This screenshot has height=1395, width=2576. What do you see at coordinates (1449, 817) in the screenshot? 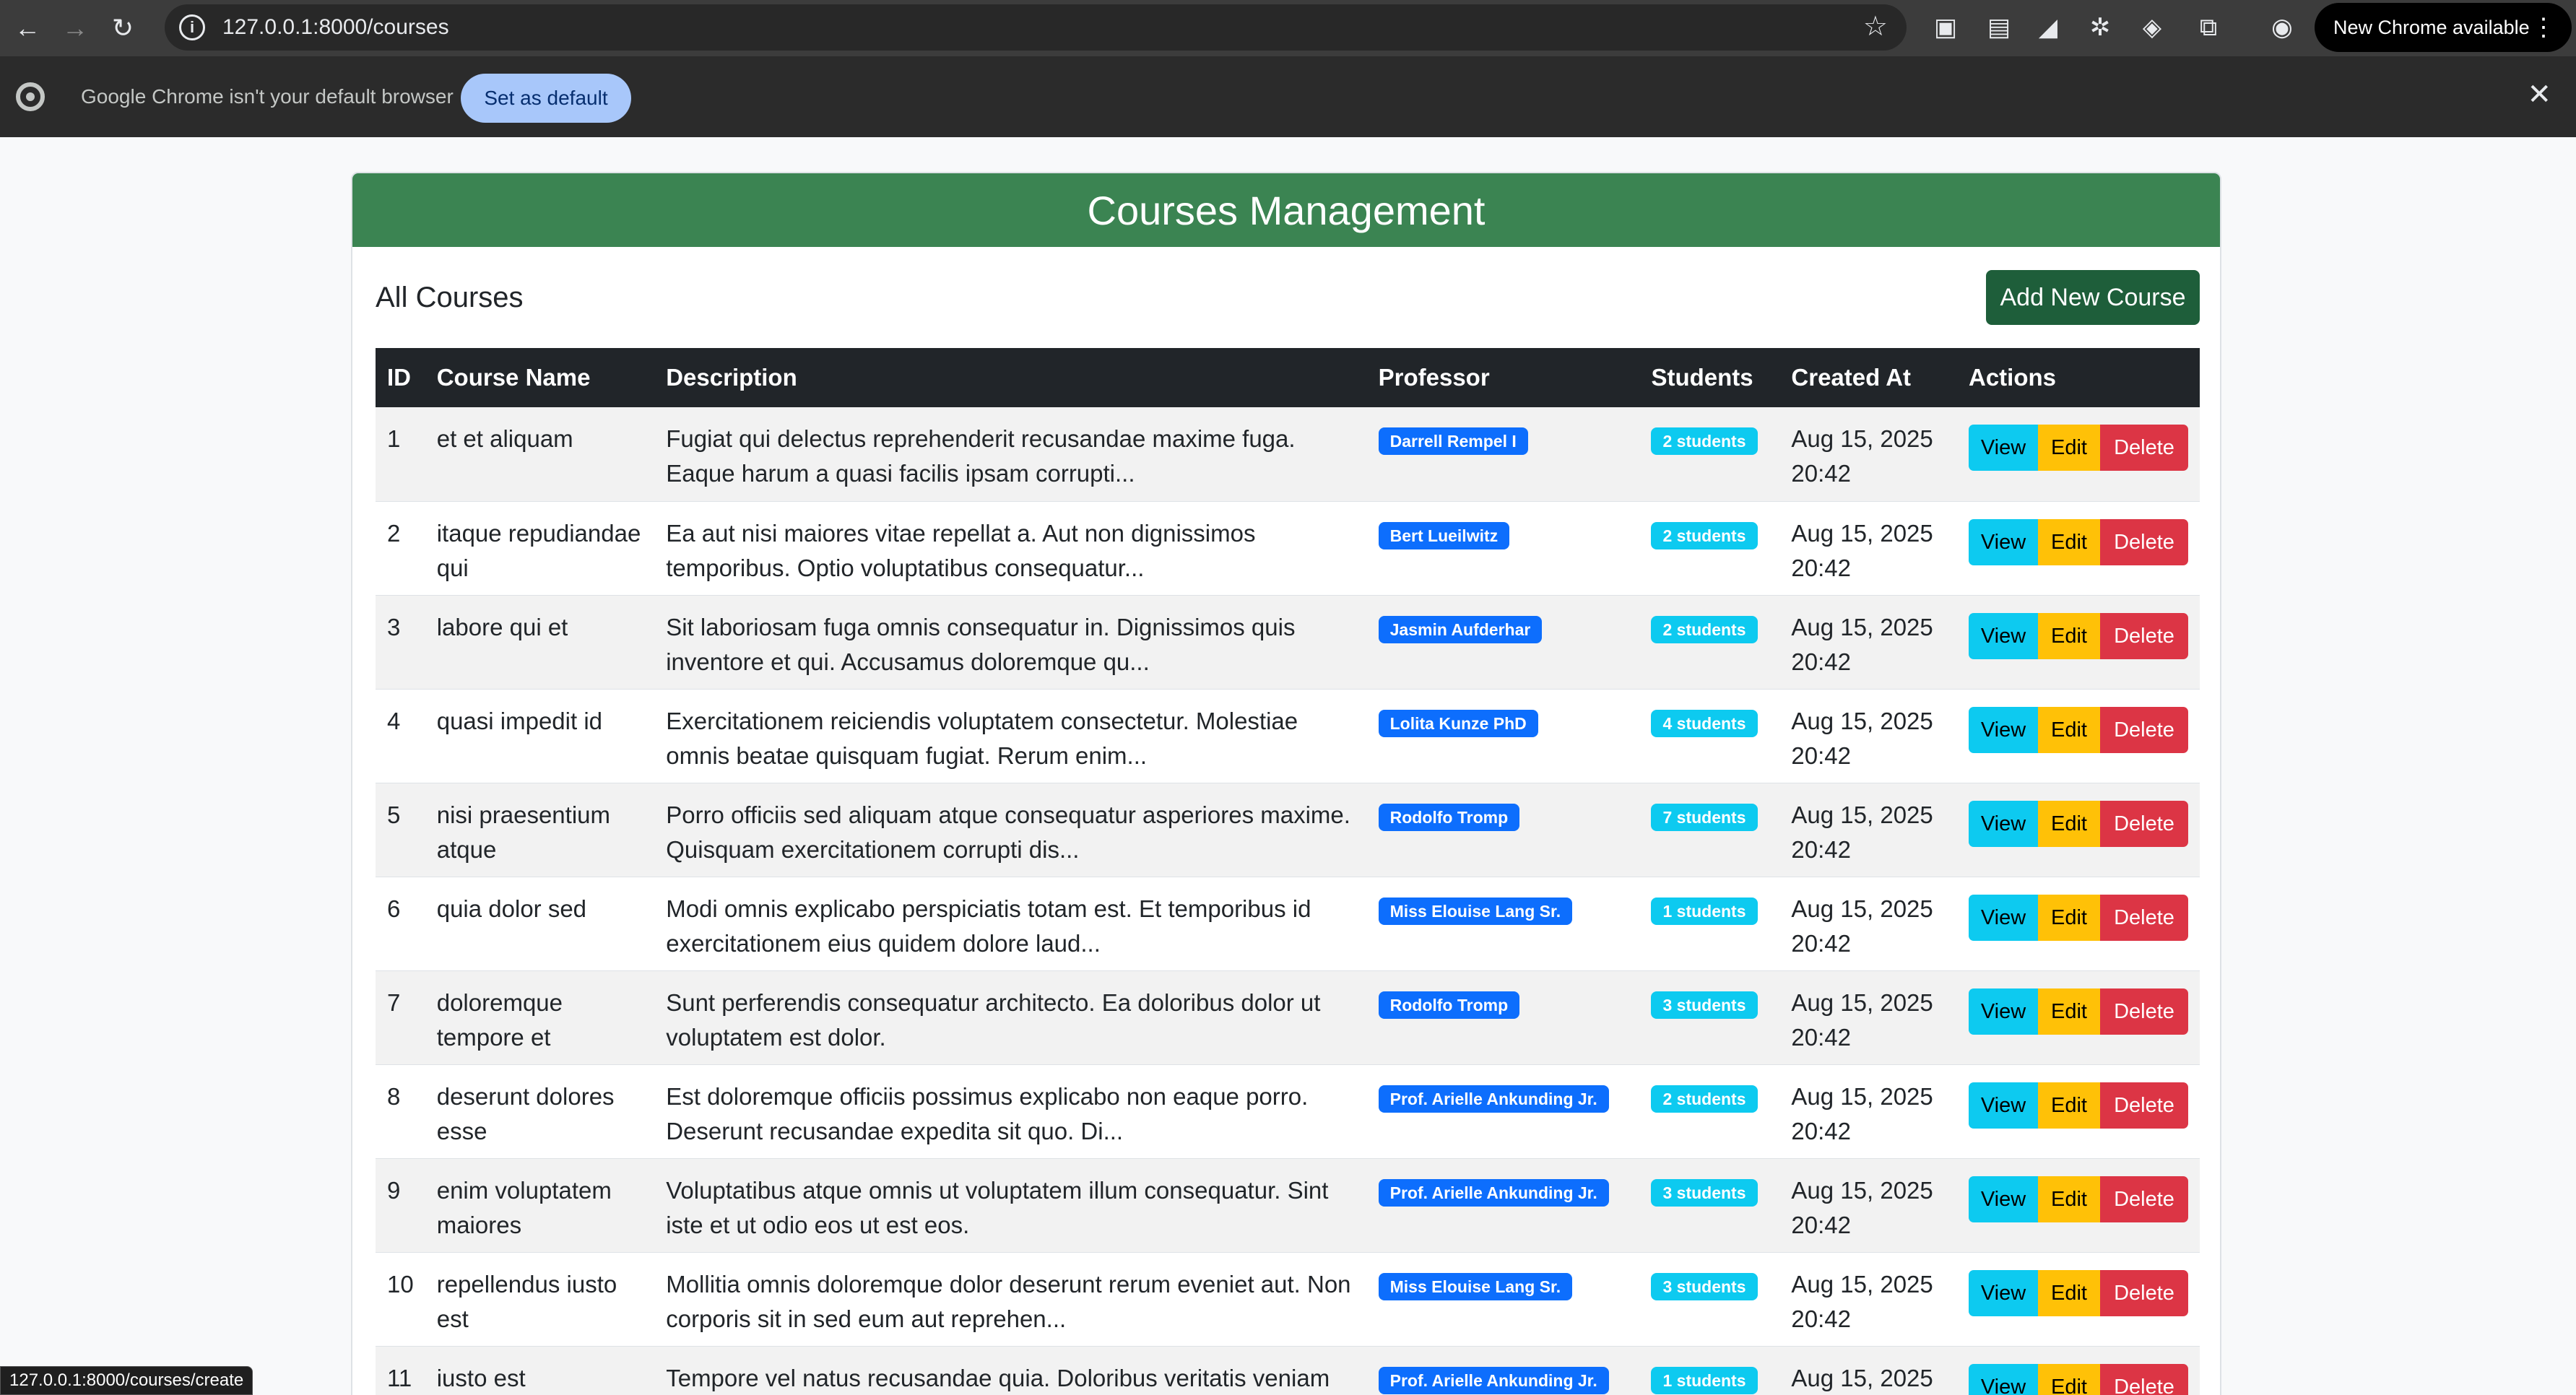
I see `professor-badge: Rodolfo Tromp` at bounding box center [1449, 817].